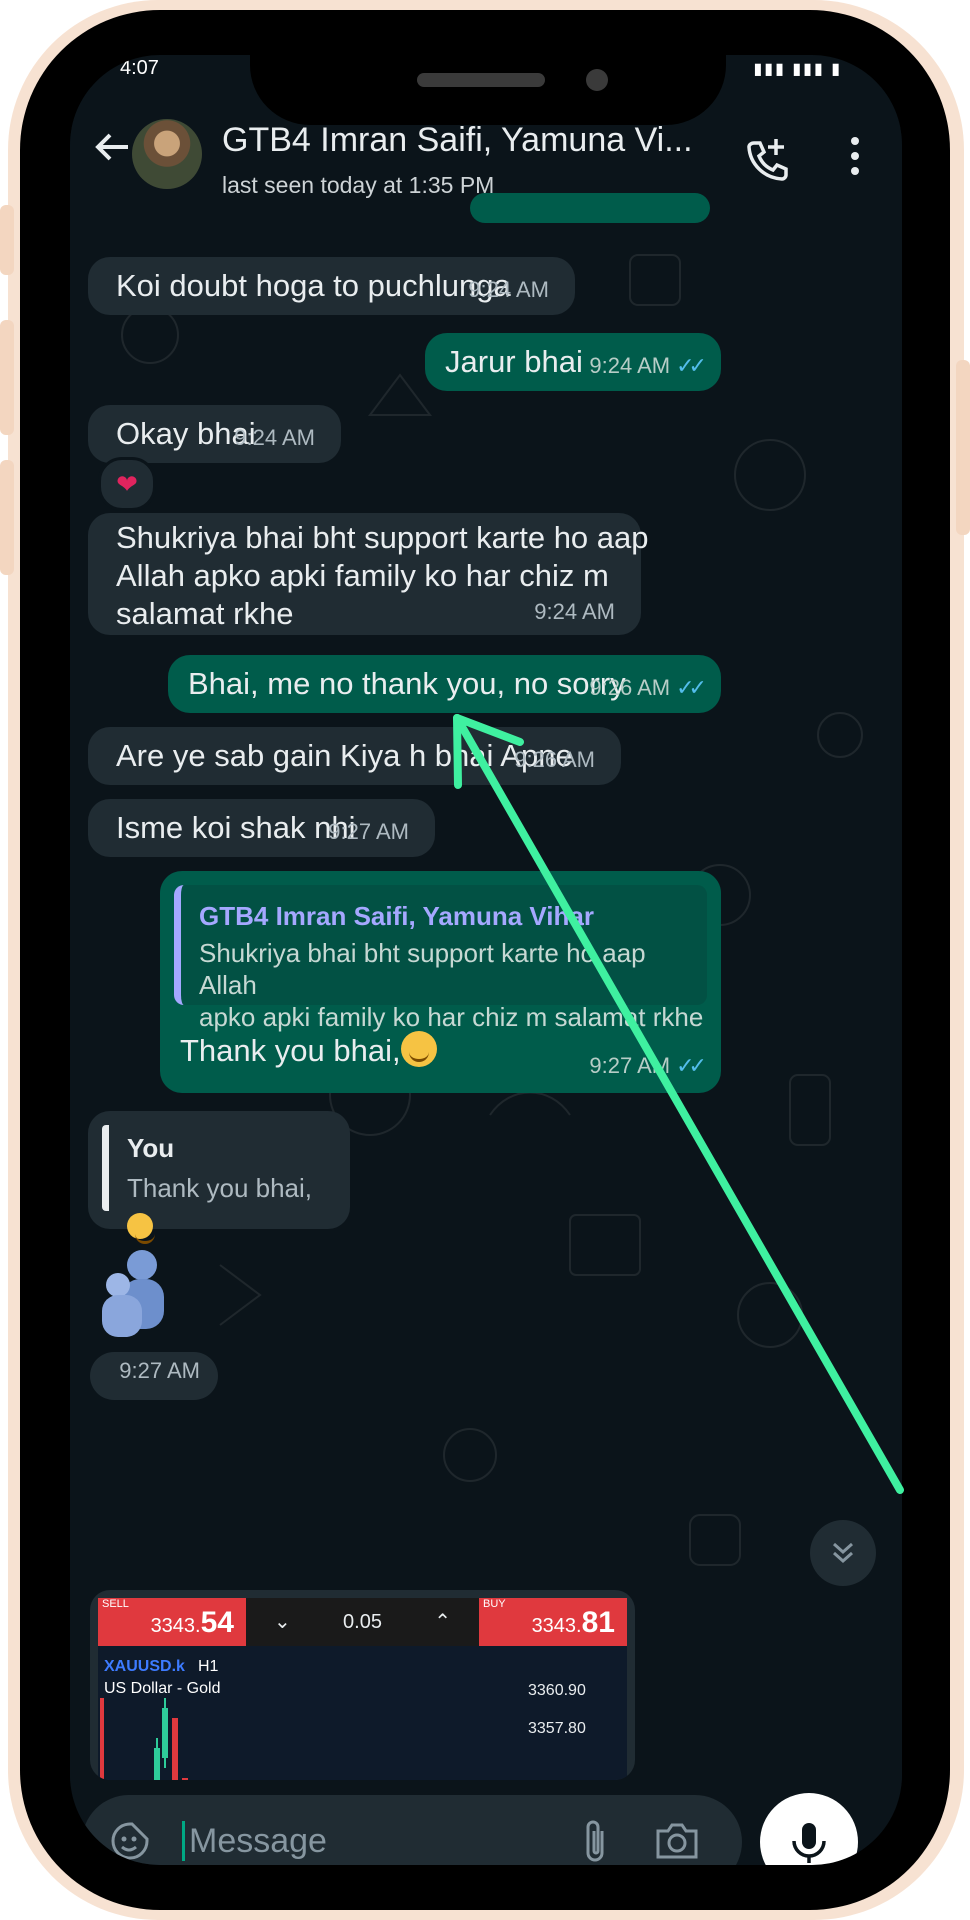 This screenshot has height=1920, width=970. Describe the element at coordinates (144, 1739) in the screenshot. I see `candlestick-chart` at that location.